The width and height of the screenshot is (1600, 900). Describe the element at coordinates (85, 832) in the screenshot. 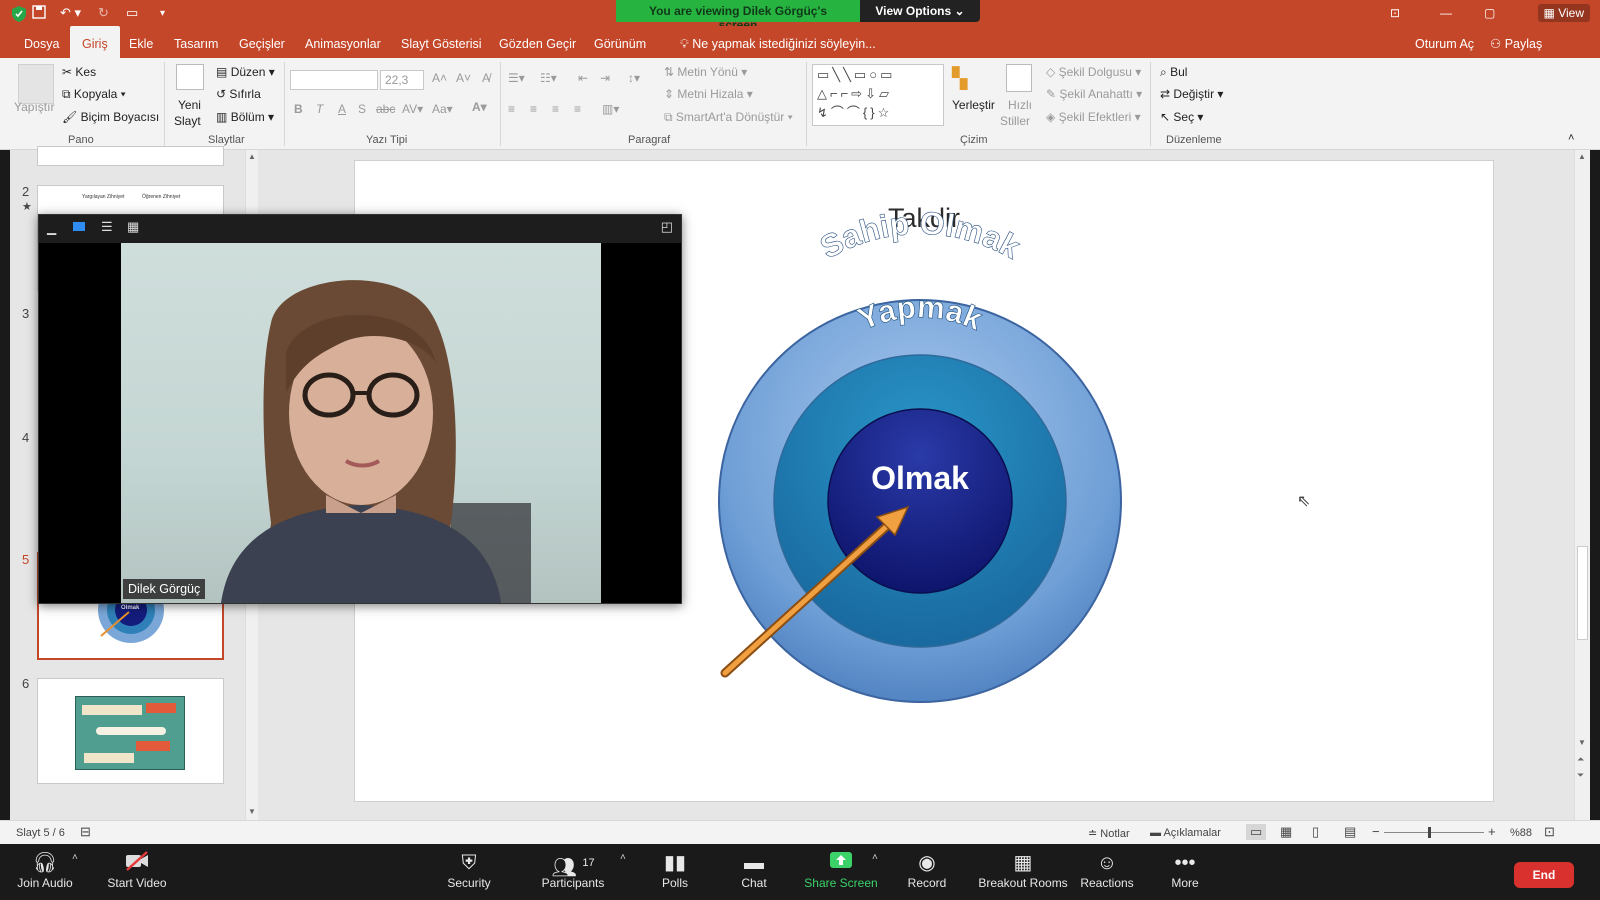

I see `spellcheck-icon: ⊟` at that location.